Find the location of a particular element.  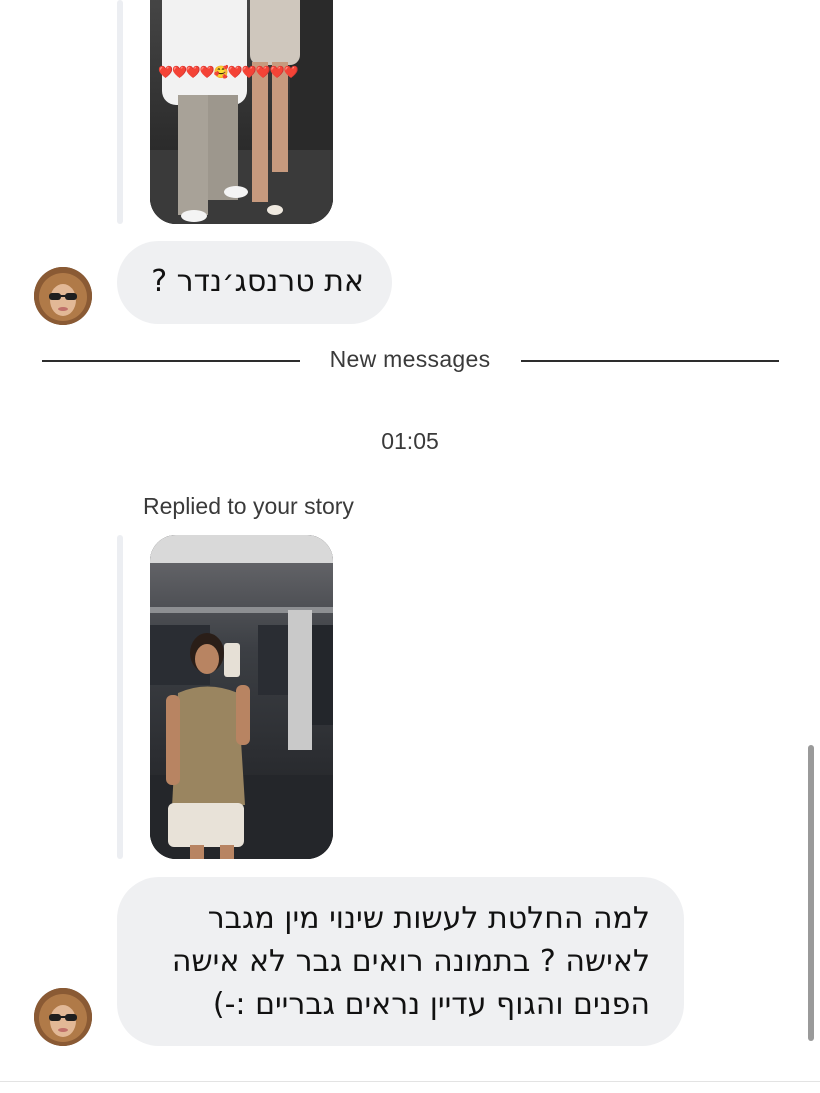

replied-to-story-label: Replied to your story is located at coordinates (248, 506).